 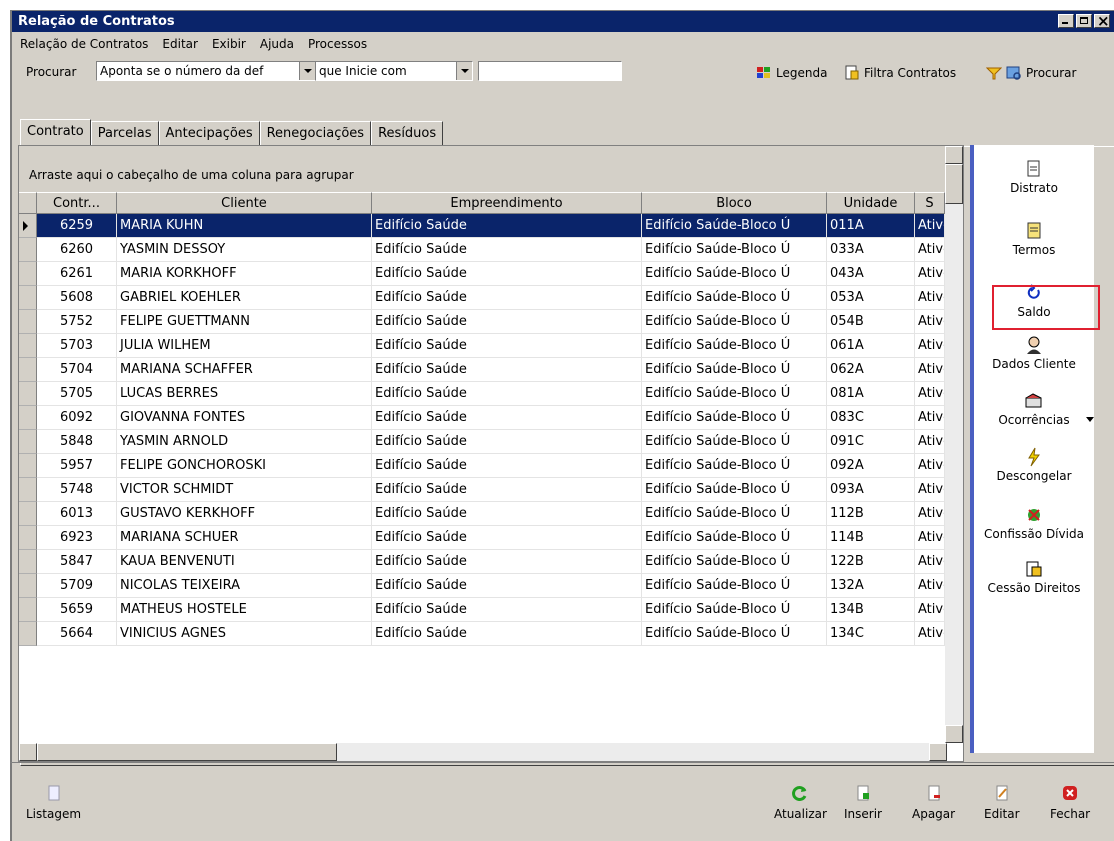 What do you see at coordinates (244, 226) in the screenshot?
I see `cell-cliente: MARIA KUHN` at bounding box center [244, 226].